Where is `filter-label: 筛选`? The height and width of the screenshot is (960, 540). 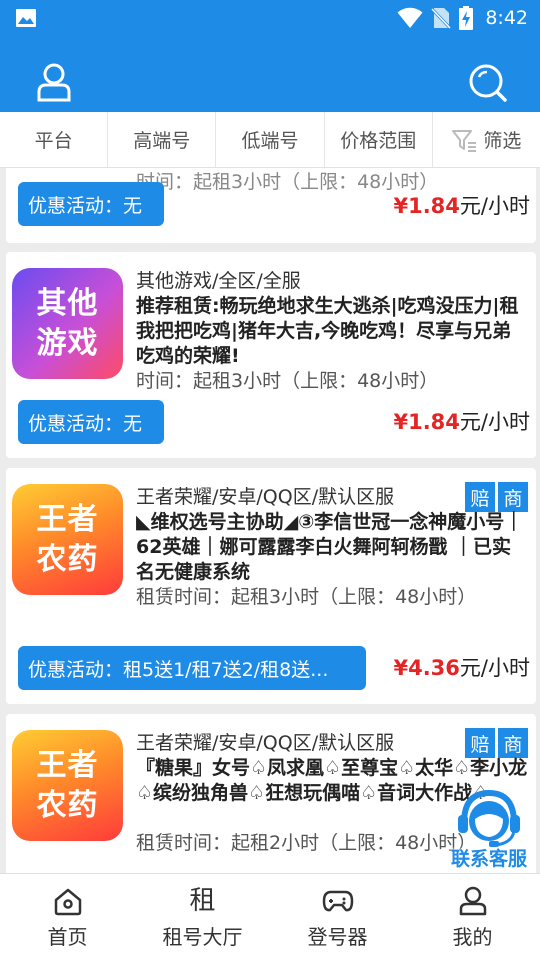 filter-label: 筛选 is located at coordinates (502, 141).